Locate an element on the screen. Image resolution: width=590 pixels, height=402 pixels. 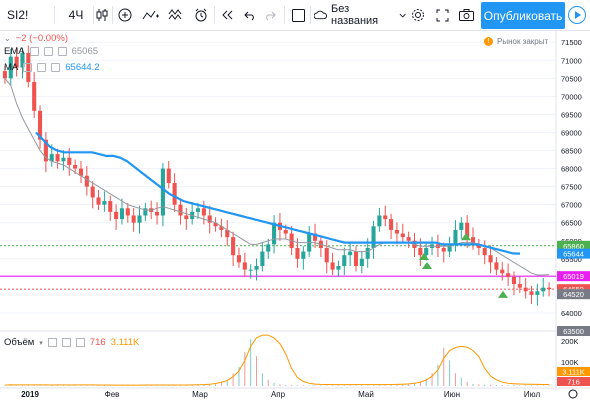
volume-legend: Объём ▾ 716 3.111K is located at coordinates (71, 342).